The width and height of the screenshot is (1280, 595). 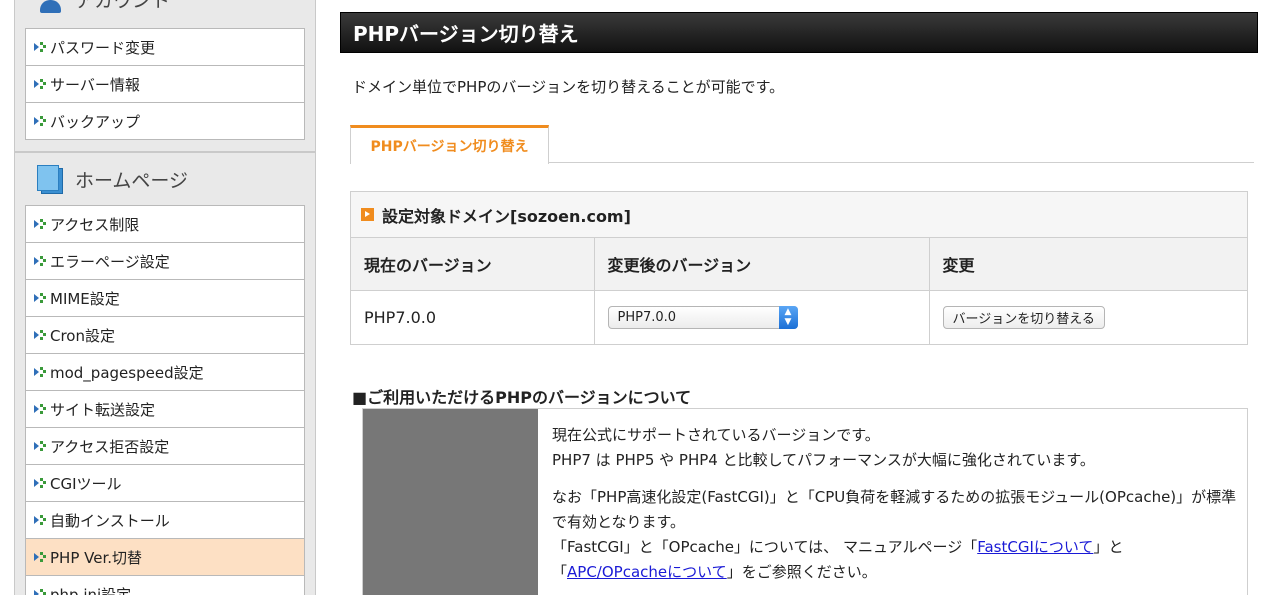 What do you see at coordinates (95, 121) in the screenshot?
I see `sidebar-item-label: バックアップ` at bounding box center [95, 121].